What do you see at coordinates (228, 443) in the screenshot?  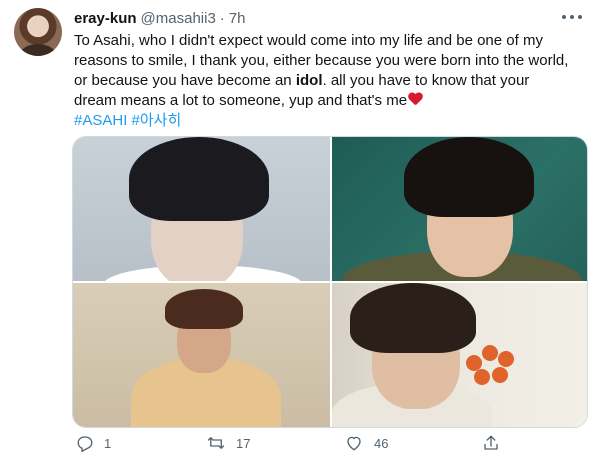 I see `retweet-button: 17` at bounding box center [228, 443].